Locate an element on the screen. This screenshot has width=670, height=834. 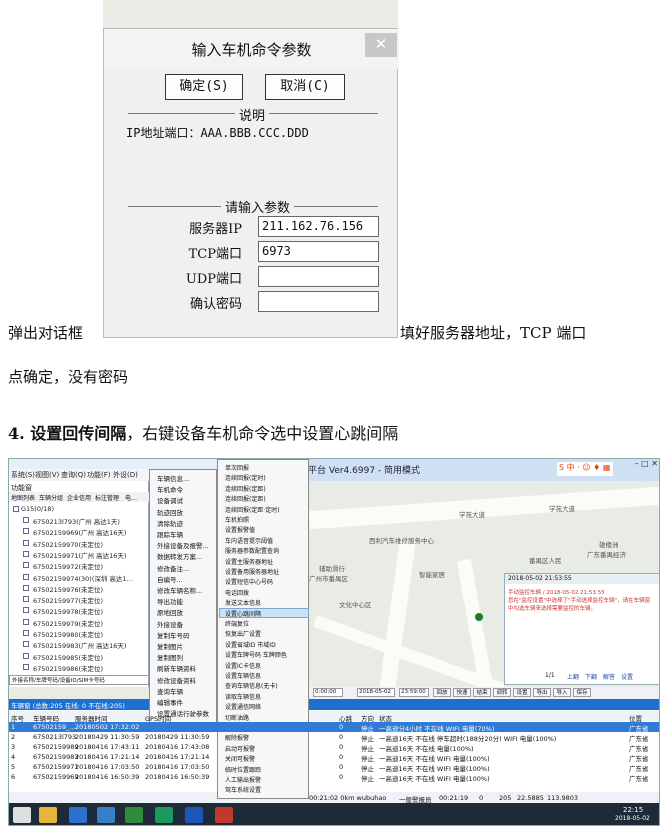
submenu-item: 恢复出厂设置 is located at coordinates (243, 633).